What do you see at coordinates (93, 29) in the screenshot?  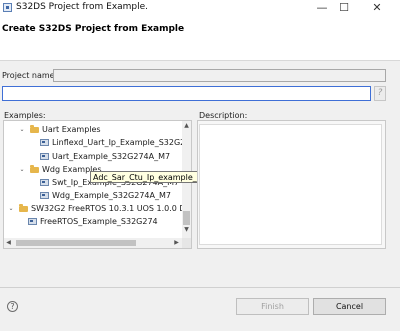 I see `dialog-title: Create S32DS Project from Example` at bounding box center [93, 29].